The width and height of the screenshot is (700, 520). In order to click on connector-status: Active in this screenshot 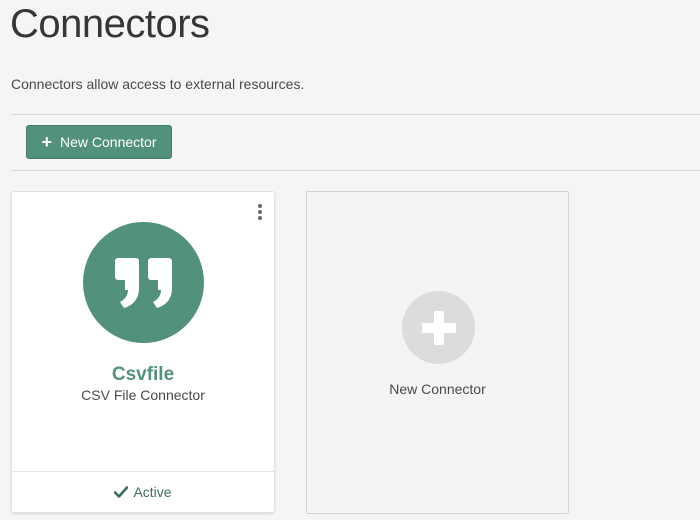, I will do `click(143, 491)`.